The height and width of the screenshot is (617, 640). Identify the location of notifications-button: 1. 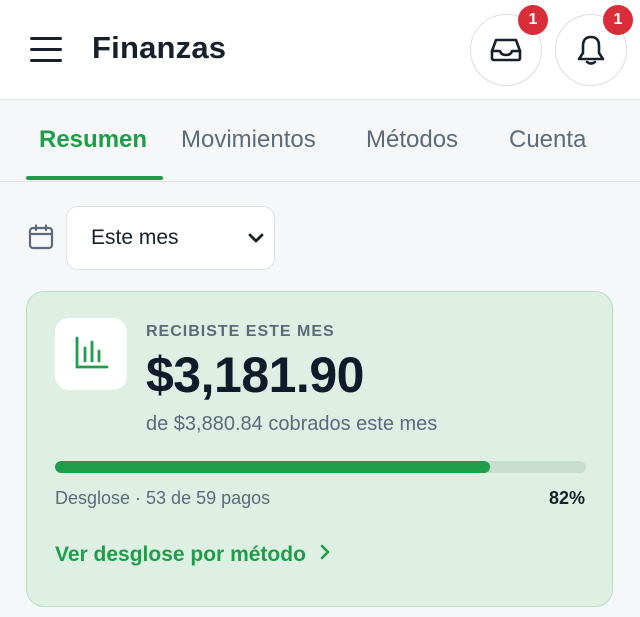
(594, 45).